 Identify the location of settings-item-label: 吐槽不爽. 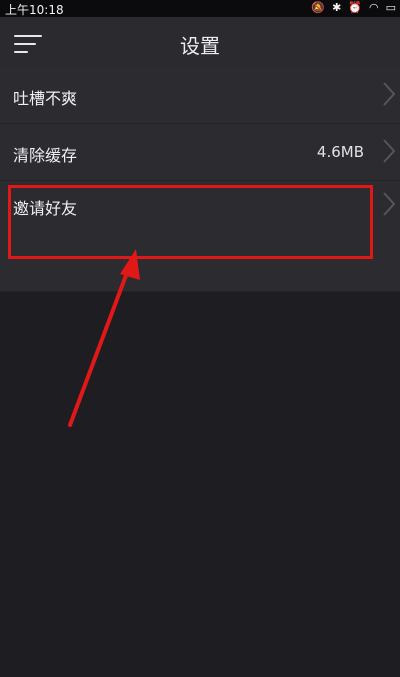
(45, 98).